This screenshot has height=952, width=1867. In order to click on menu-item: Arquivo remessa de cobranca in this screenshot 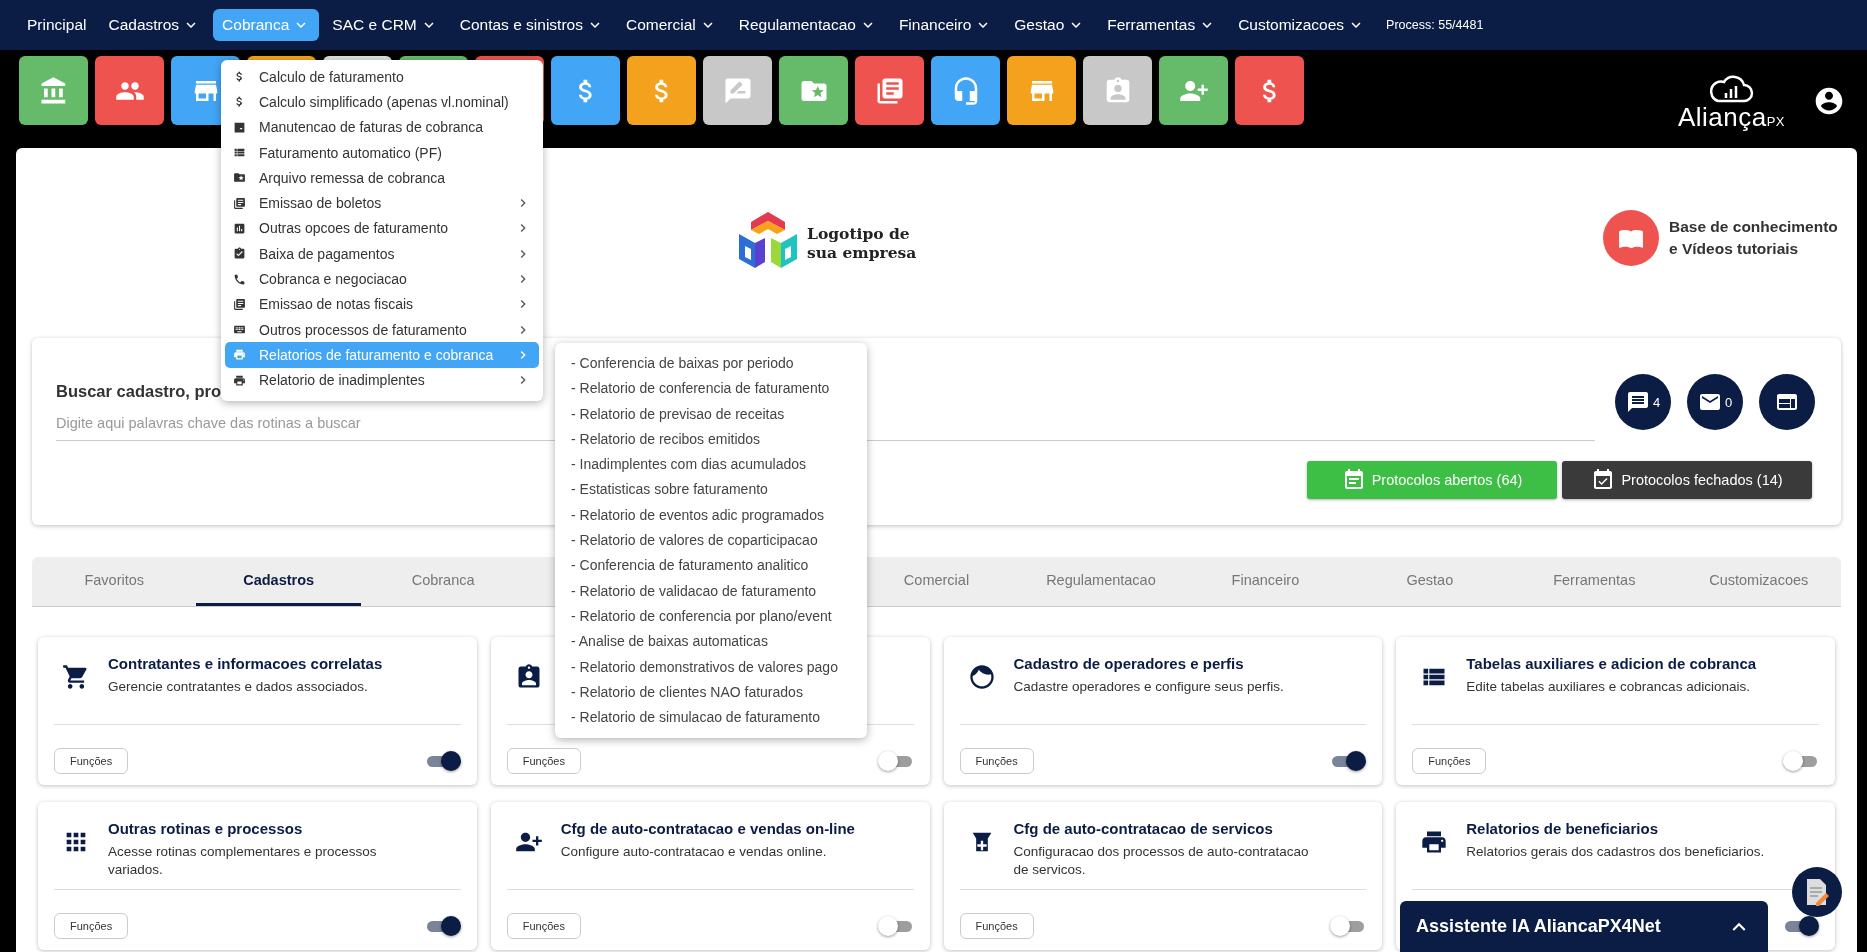, I will do `click(382, 178)`.